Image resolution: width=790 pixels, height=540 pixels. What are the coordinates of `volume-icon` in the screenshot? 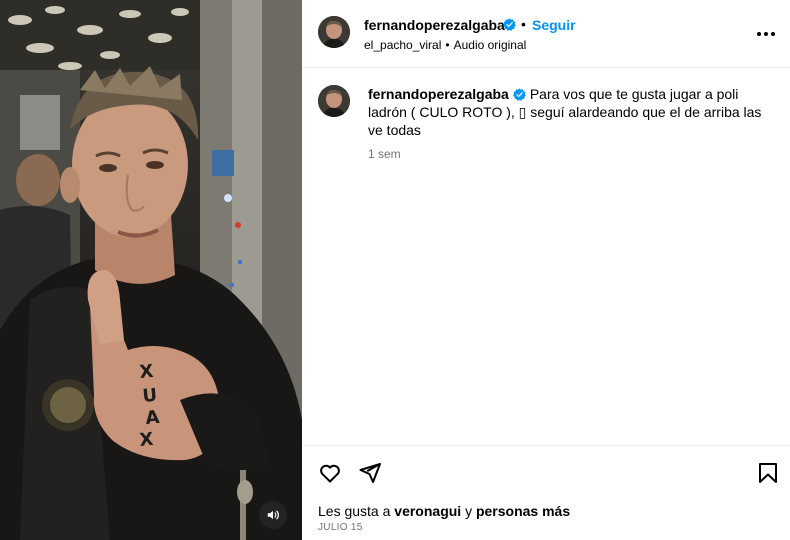 It's located at (273, 515).